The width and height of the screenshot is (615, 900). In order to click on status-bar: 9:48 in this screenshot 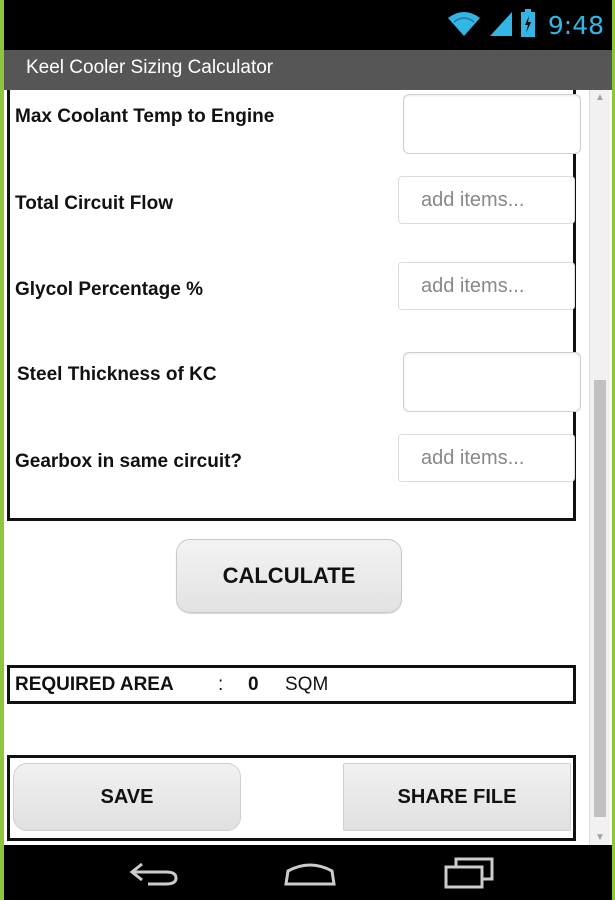, I will do `click(308, 25)`.